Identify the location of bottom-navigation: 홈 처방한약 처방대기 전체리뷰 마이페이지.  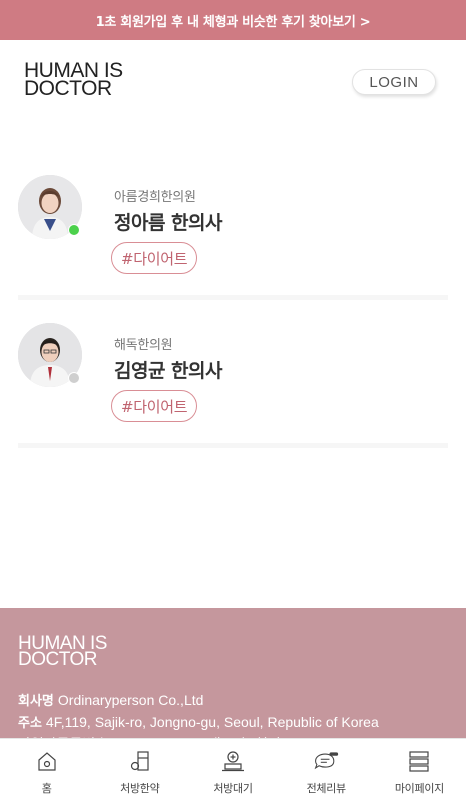
(233, 770).